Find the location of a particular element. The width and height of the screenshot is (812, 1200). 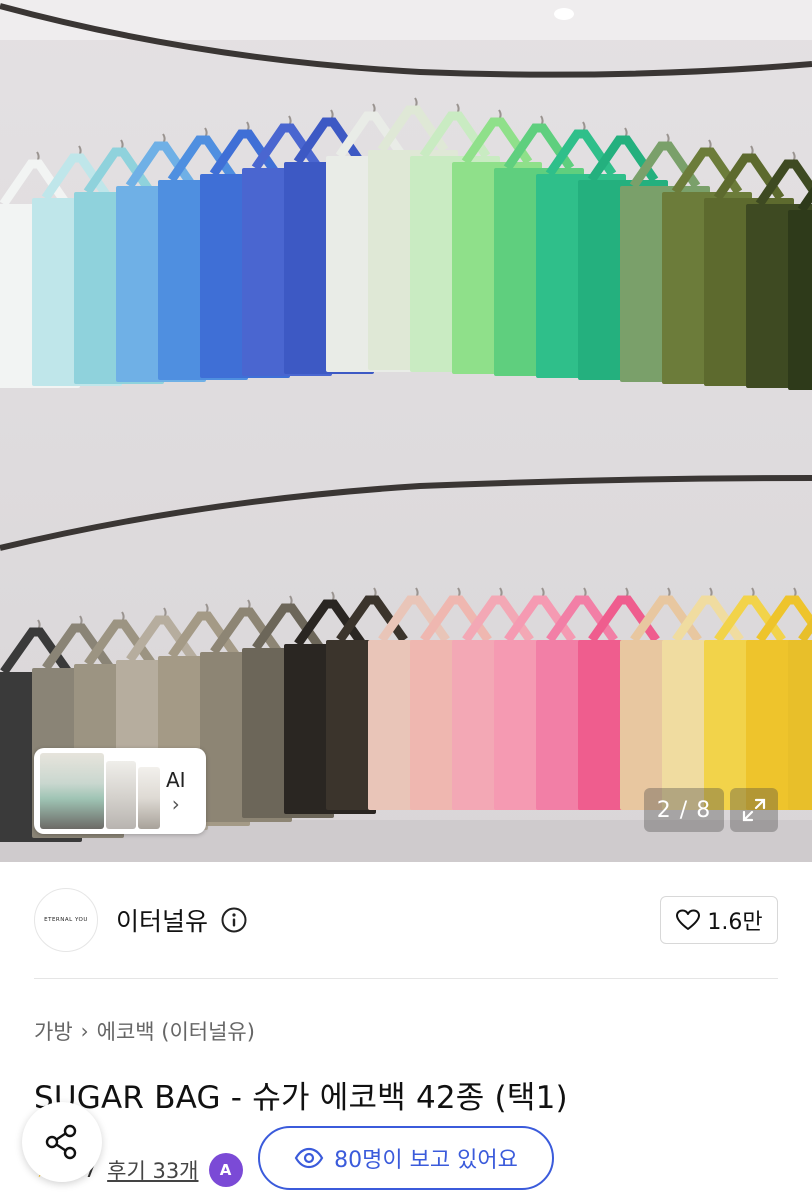

share-icon is located at coordinates (61, 1142).